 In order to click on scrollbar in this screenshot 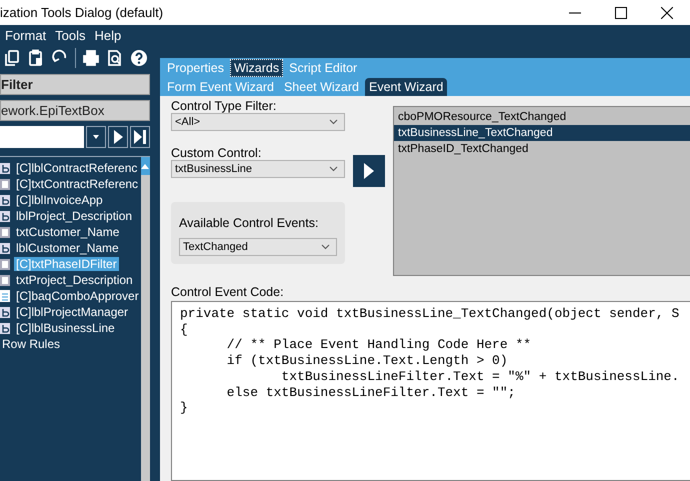, I will do `click(145, 319)`.